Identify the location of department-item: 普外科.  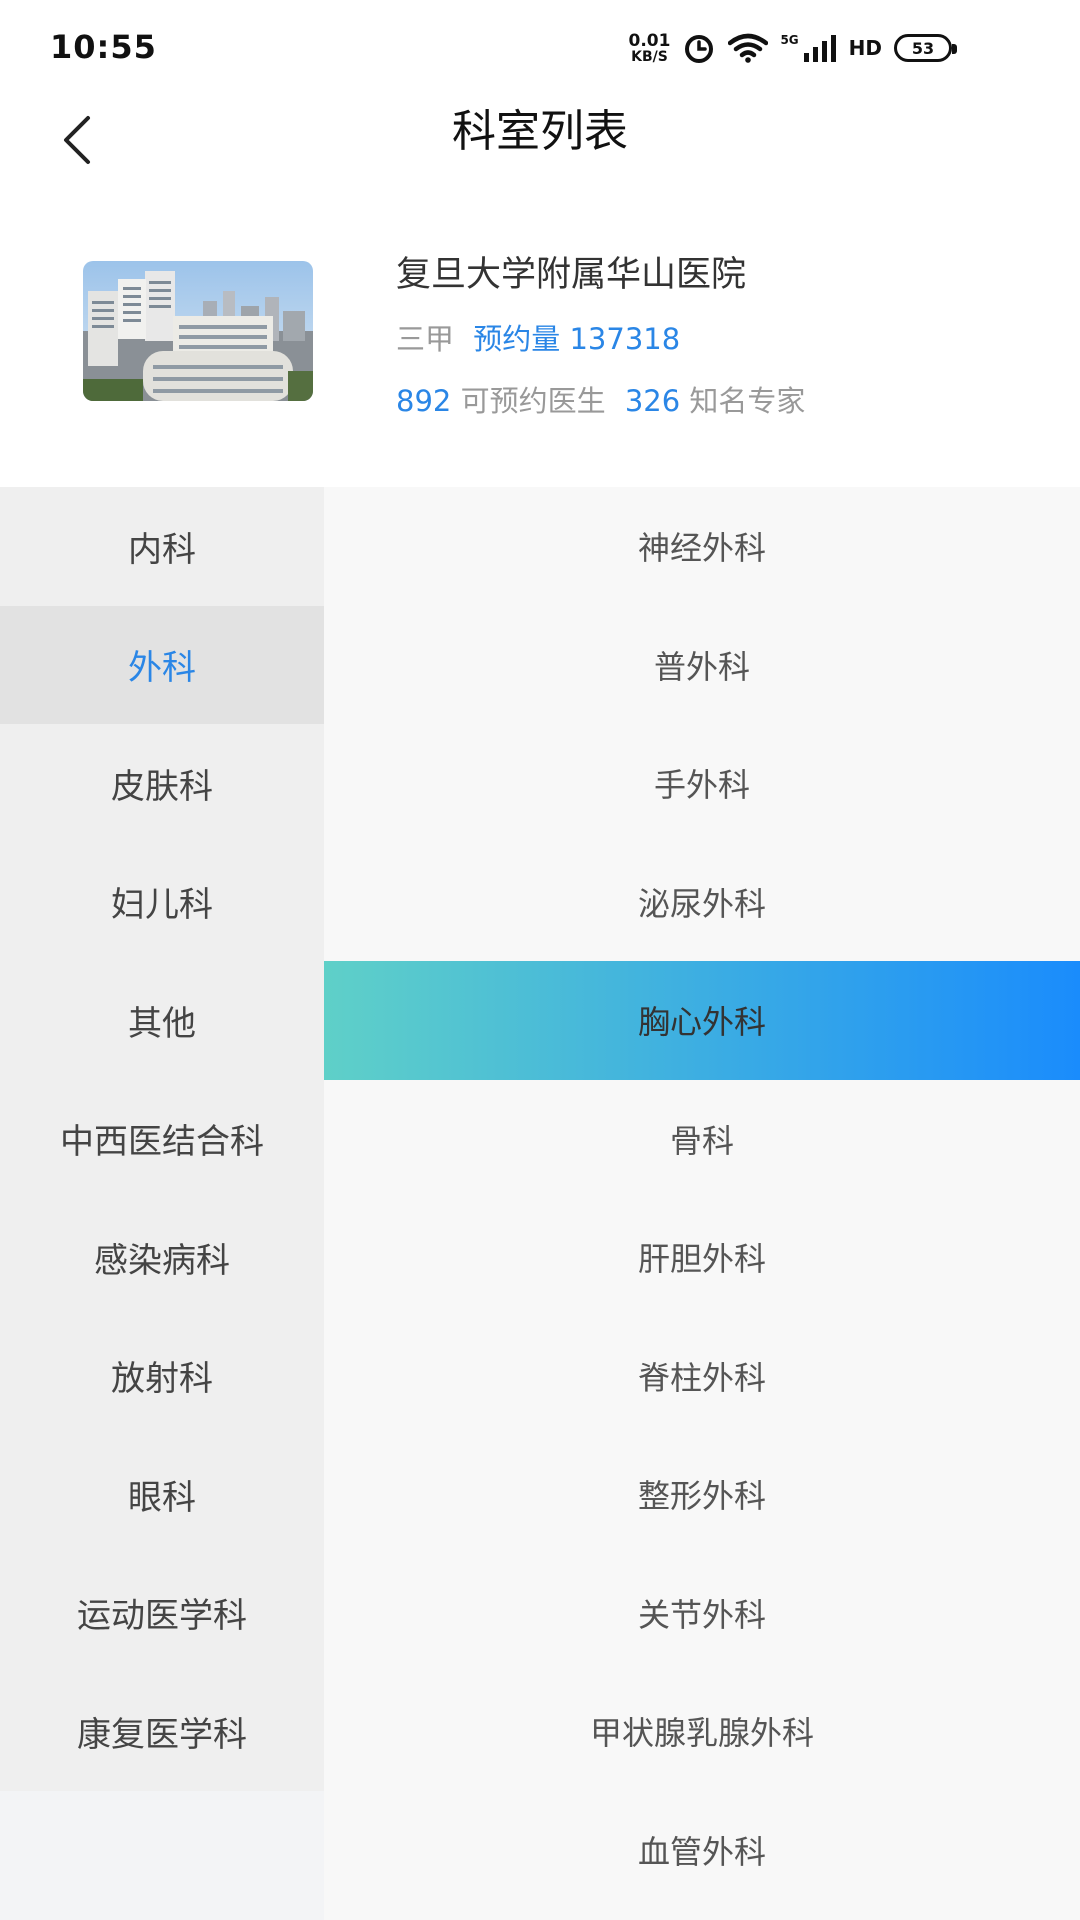
(702, 665).